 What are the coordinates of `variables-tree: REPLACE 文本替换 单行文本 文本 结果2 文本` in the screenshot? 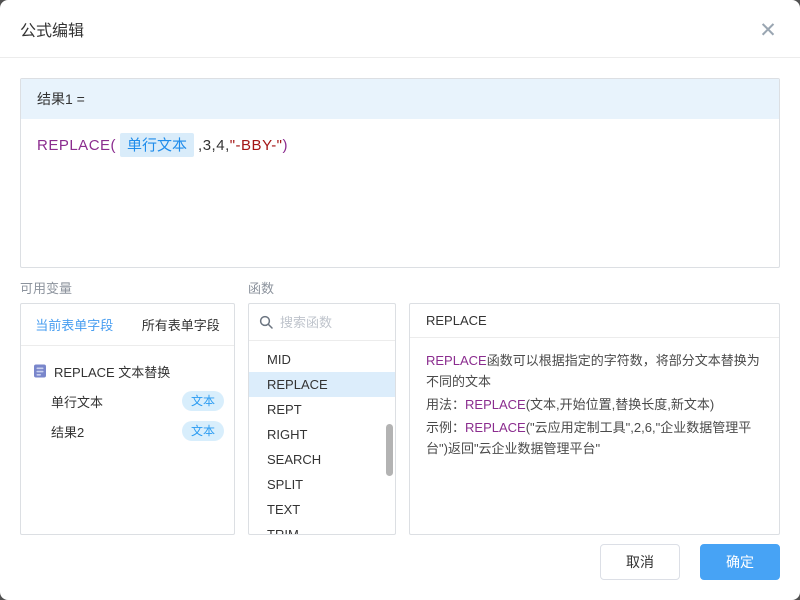 It's located at (127, 401).